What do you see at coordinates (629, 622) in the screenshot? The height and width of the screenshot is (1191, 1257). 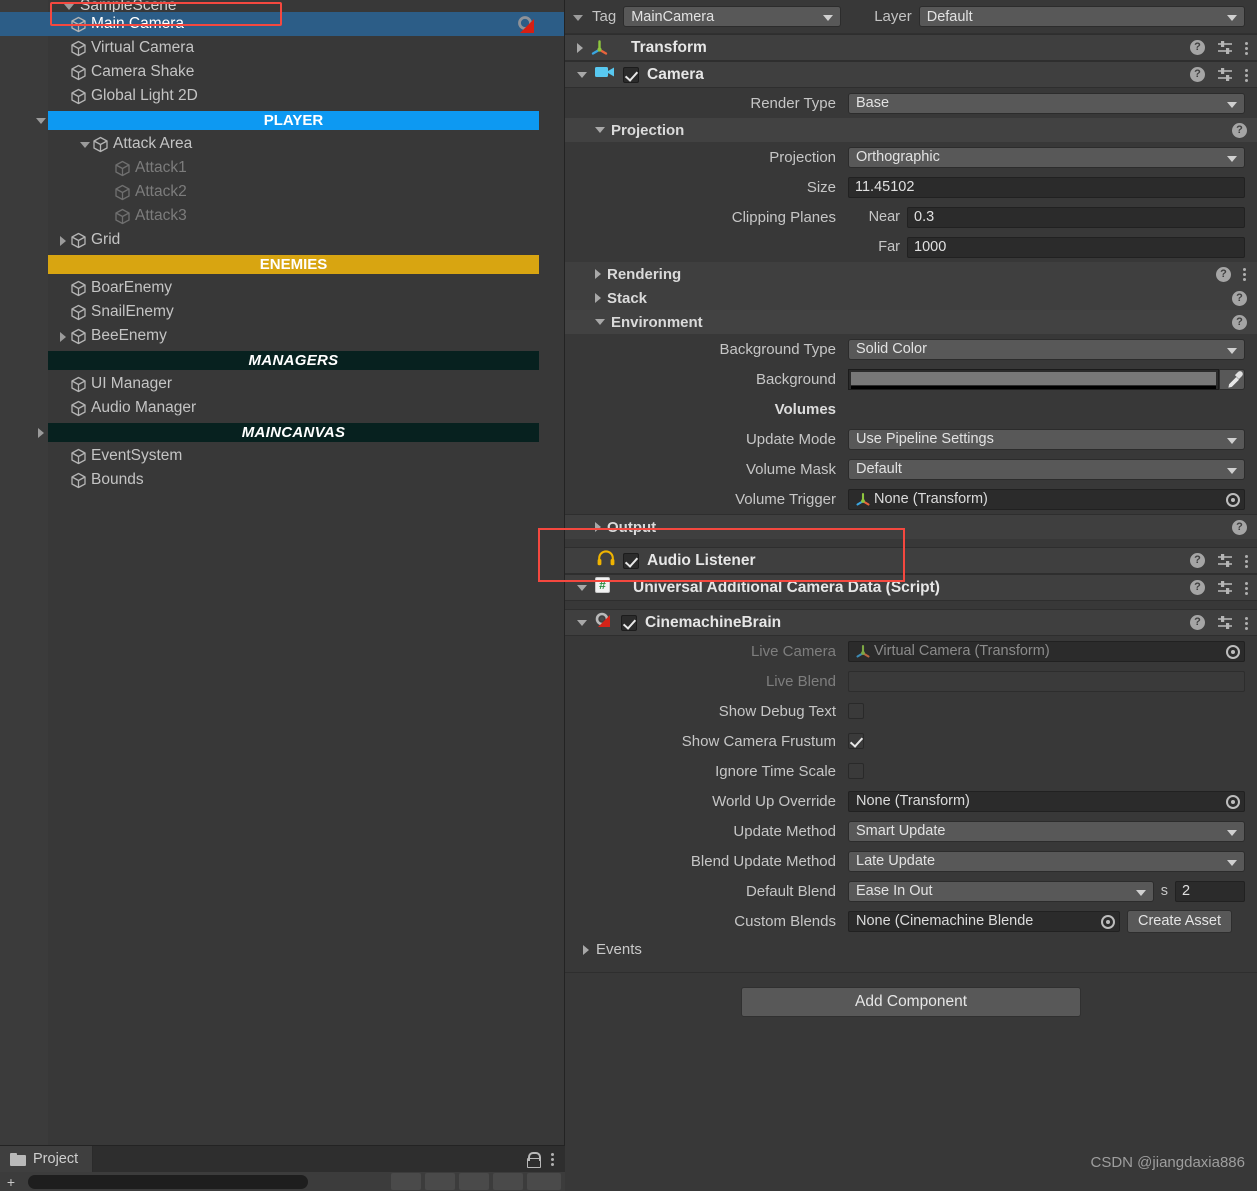 I see `cinemachine-enabled-checkbox` at bounding box center [629, 622].